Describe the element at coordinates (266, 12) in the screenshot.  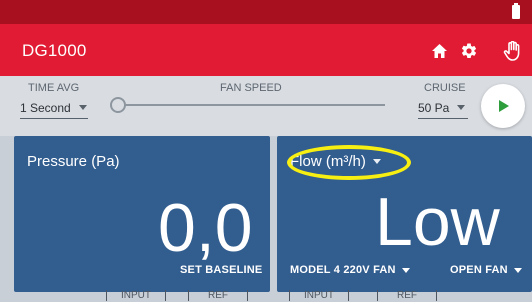
I see `status-bar` at that location.